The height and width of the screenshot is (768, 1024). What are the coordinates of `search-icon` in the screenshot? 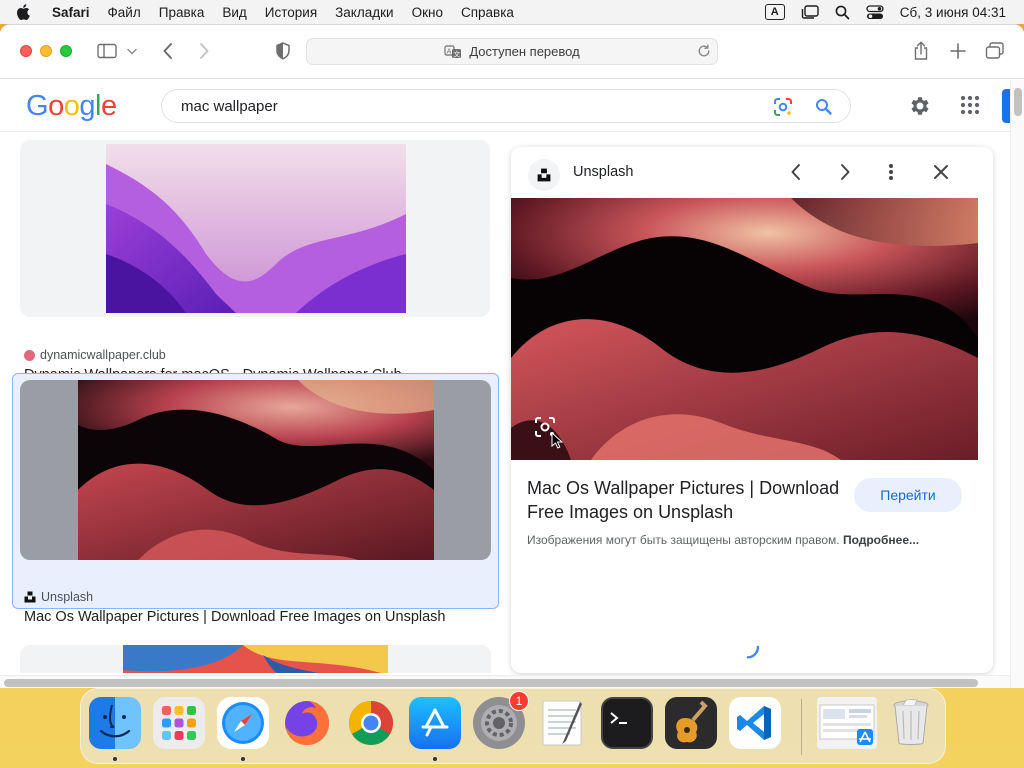 It's located at (824, 109).